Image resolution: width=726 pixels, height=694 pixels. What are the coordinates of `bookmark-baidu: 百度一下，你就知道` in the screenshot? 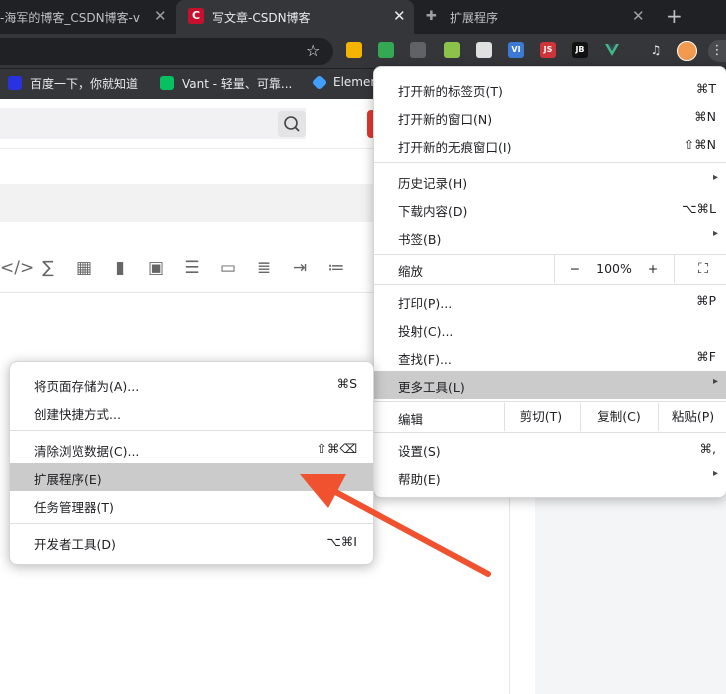 It's located at (73, 83).